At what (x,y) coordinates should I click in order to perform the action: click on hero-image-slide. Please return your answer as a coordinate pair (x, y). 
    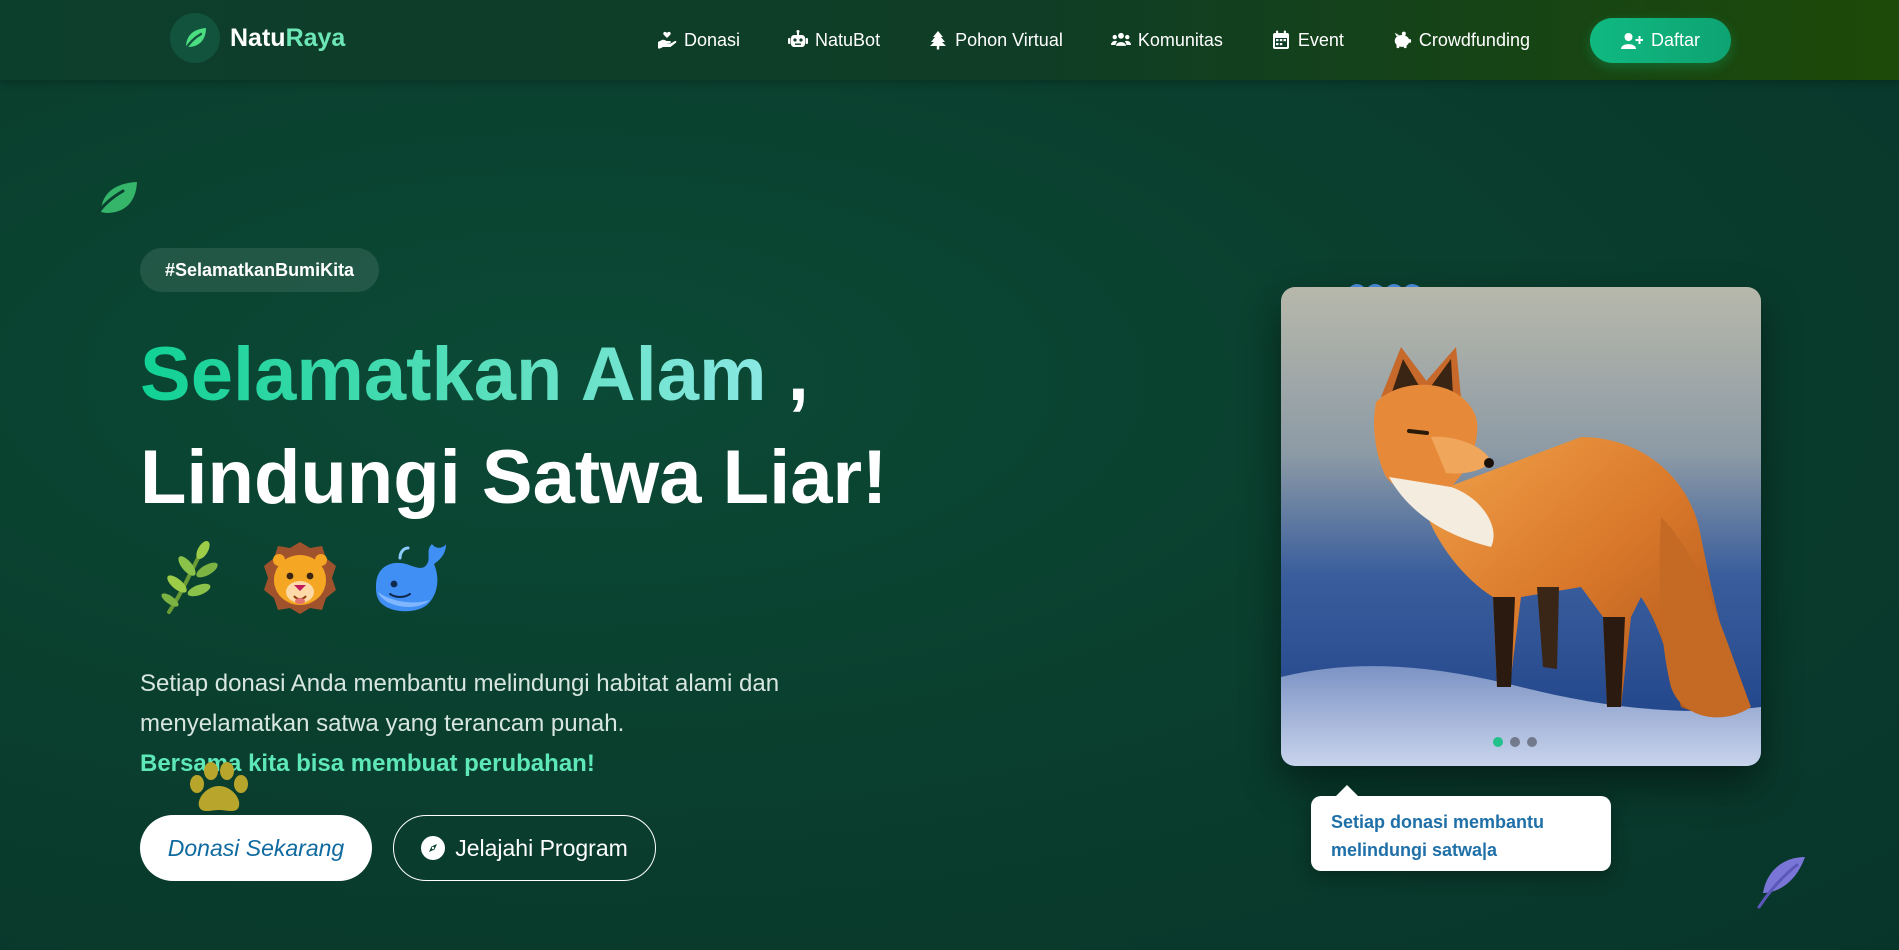
    Looking at the image, I should click on (1521, 526).